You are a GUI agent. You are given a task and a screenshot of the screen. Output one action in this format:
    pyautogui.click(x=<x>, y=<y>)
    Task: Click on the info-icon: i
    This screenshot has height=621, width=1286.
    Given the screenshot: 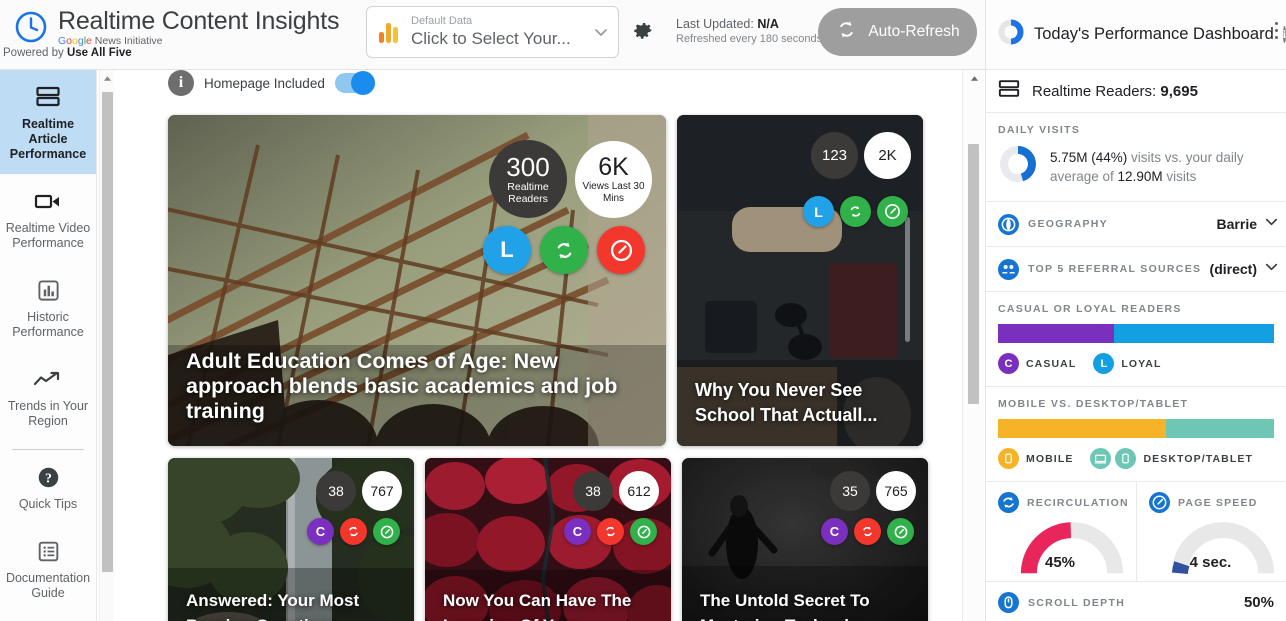 What is the action you would take?
    pyautogui.click(x=181, y=83)
    